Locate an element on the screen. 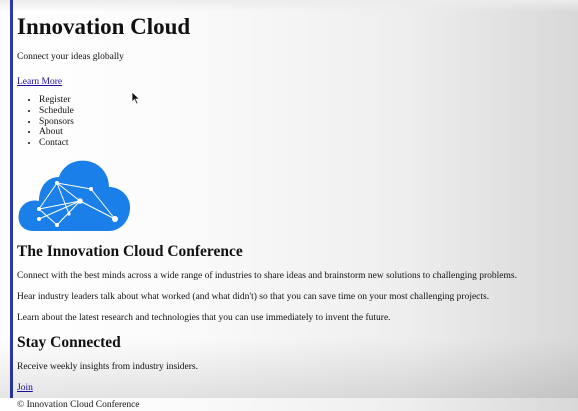 This screenshot has height=411, width=578. join-link: Join is located at coordinates (294, 388).